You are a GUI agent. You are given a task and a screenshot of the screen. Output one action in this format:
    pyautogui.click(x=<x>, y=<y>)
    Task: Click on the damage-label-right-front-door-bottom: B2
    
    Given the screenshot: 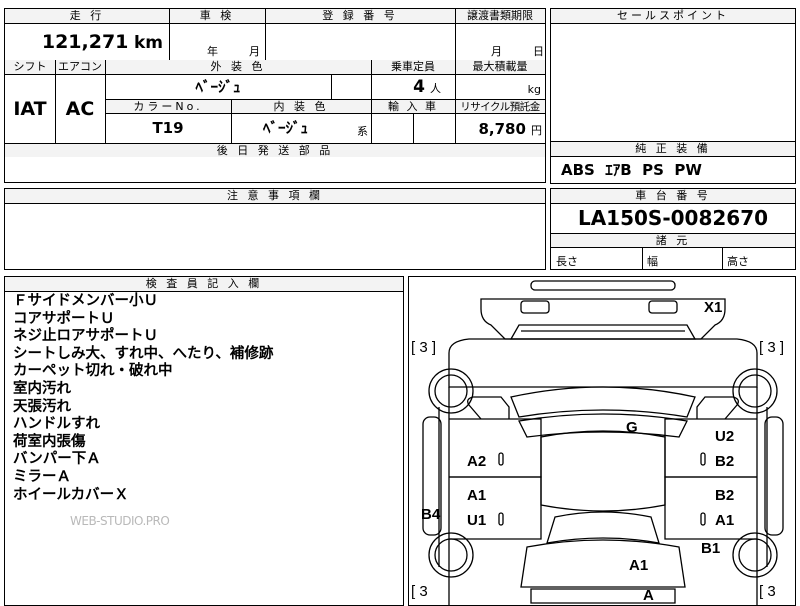 What is the action you would take?
    pyautogui.click(x=725, y=461)
    